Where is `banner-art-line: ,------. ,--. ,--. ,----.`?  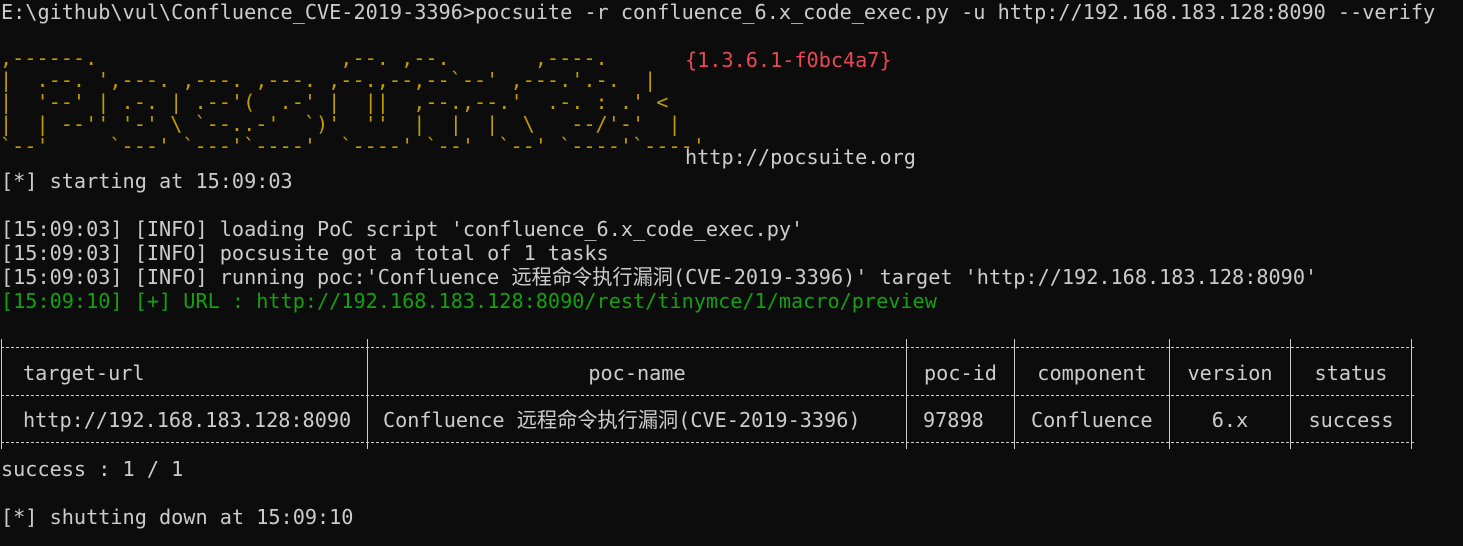 banner-art-line: ,------. ,--. ,--. ,----. is located at coordinates (304, 58).